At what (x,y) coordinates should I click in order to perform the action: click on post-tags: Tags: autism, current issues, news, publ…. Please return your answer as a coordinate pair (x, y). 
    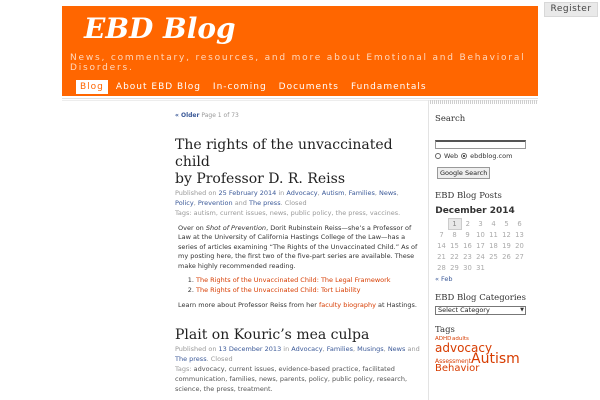
    Looking at the image, I should click on (297, 213).